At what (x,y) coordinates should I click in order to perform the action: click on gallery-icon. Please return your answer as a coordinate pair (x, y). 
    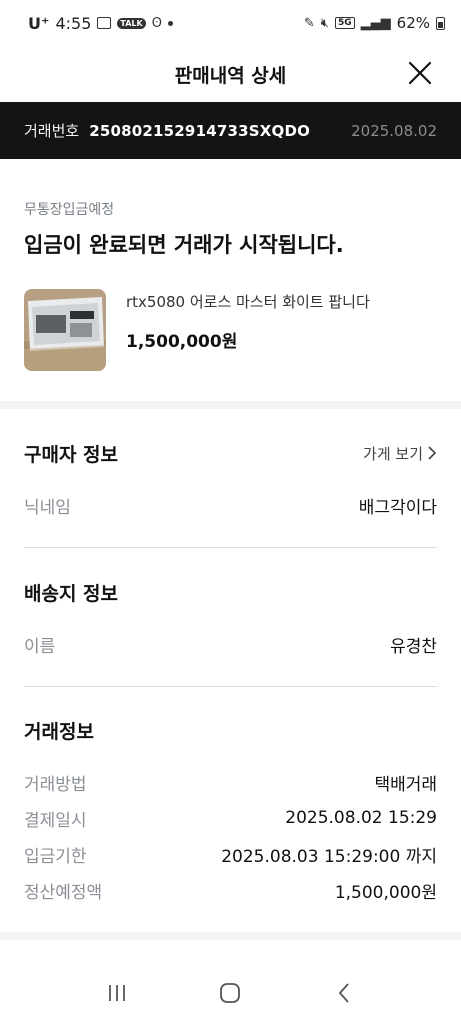
    Looking at the image, I should click on (104, 23).